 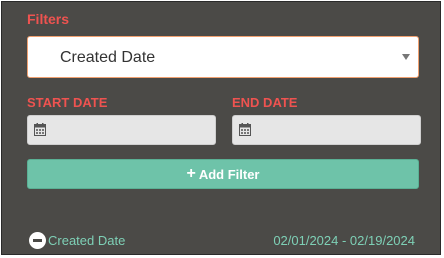 I want to click on start-date-label: START DATE, so click(x=67, y=102).